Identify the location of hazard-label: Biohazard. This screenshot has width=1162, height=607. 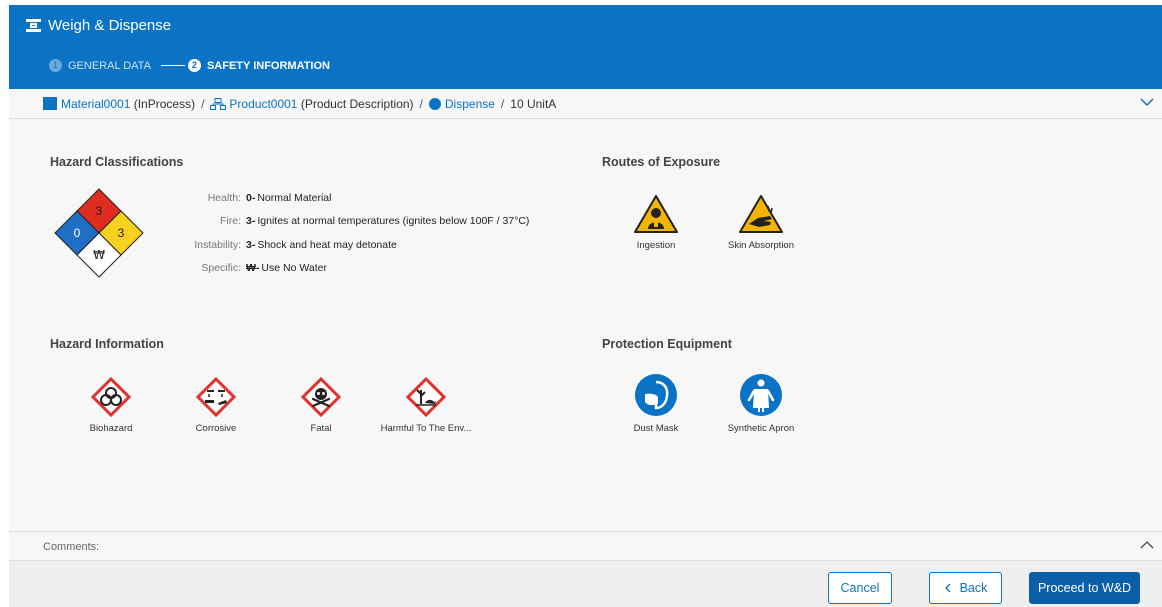
(111, 428).